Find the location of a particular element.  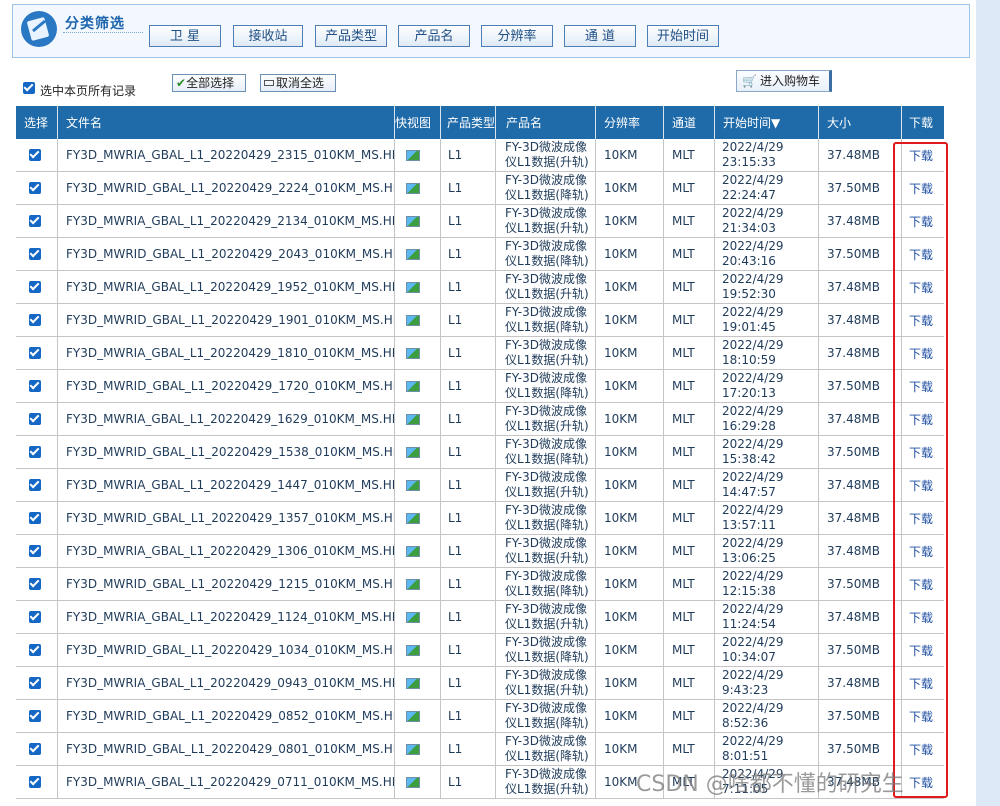

deselect-all-button: 取消全选 is located at coordinates (298, 83).